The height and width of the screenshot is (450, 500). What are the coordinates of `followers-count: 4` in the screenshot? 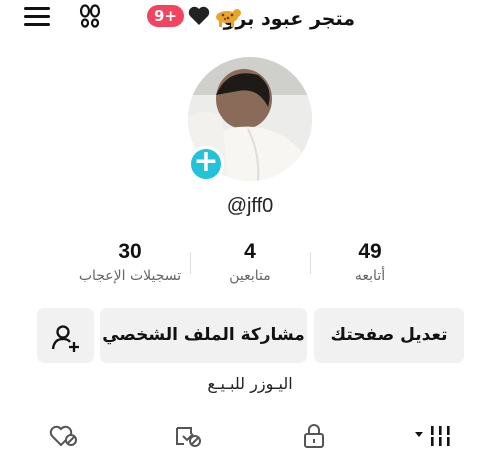 It's located at (250, 251).